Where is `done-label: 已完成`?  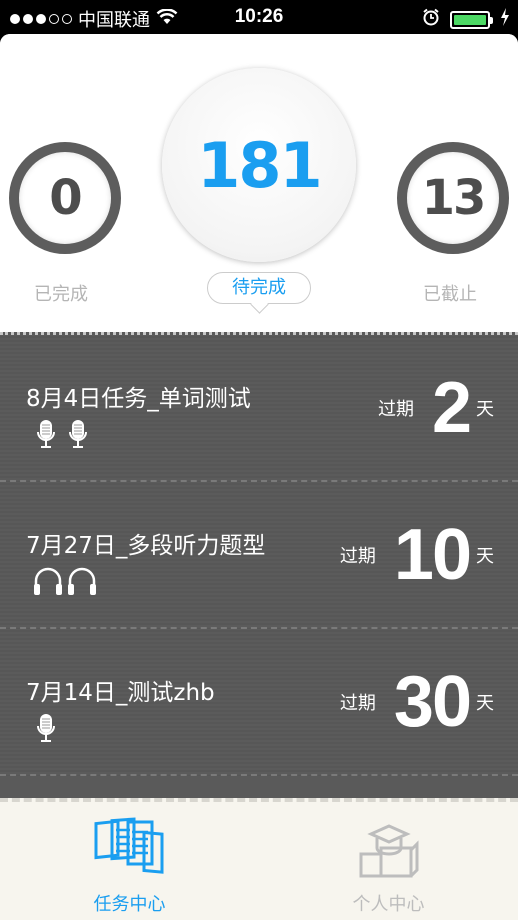 done-label: 已完成 is located at coordinates (61, 293).